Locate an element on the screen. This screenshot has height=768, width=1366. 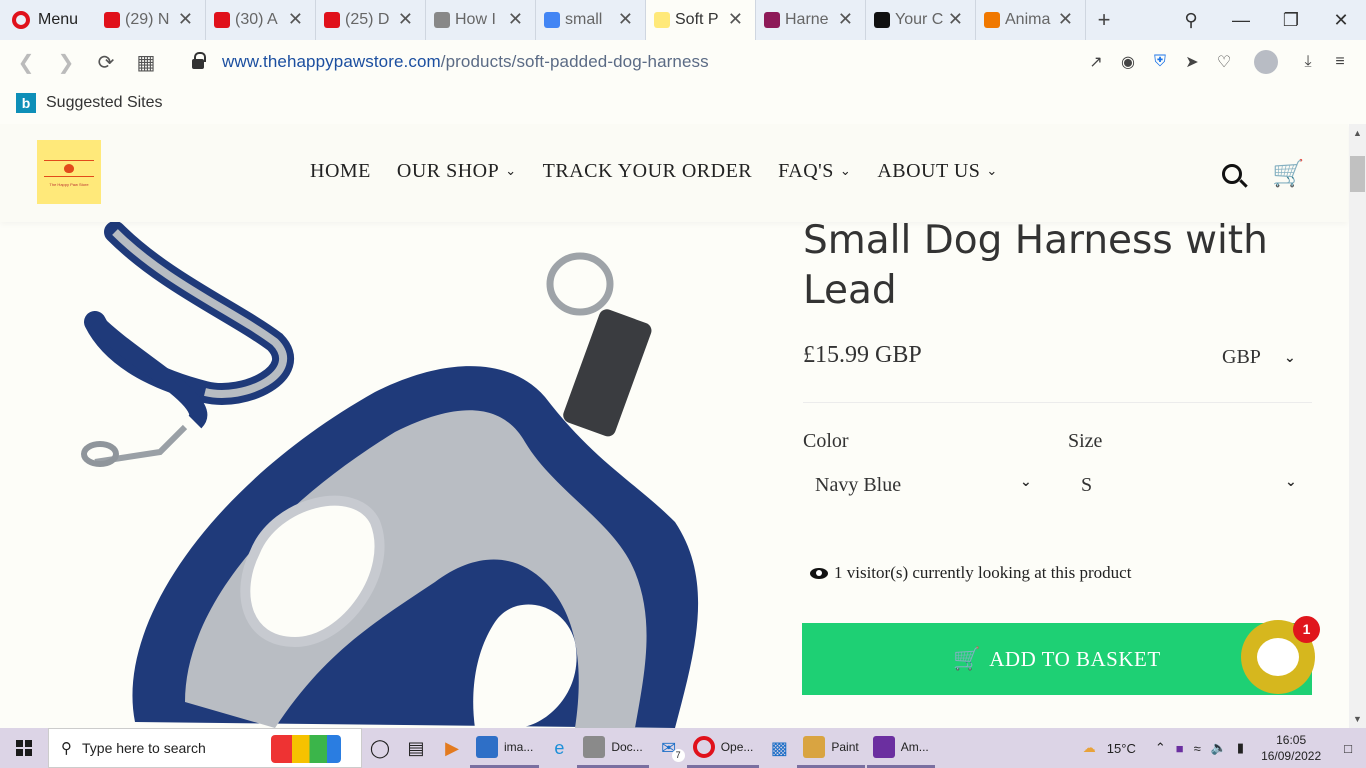
temperature: 15°C is located at coordinates (1121, 748).